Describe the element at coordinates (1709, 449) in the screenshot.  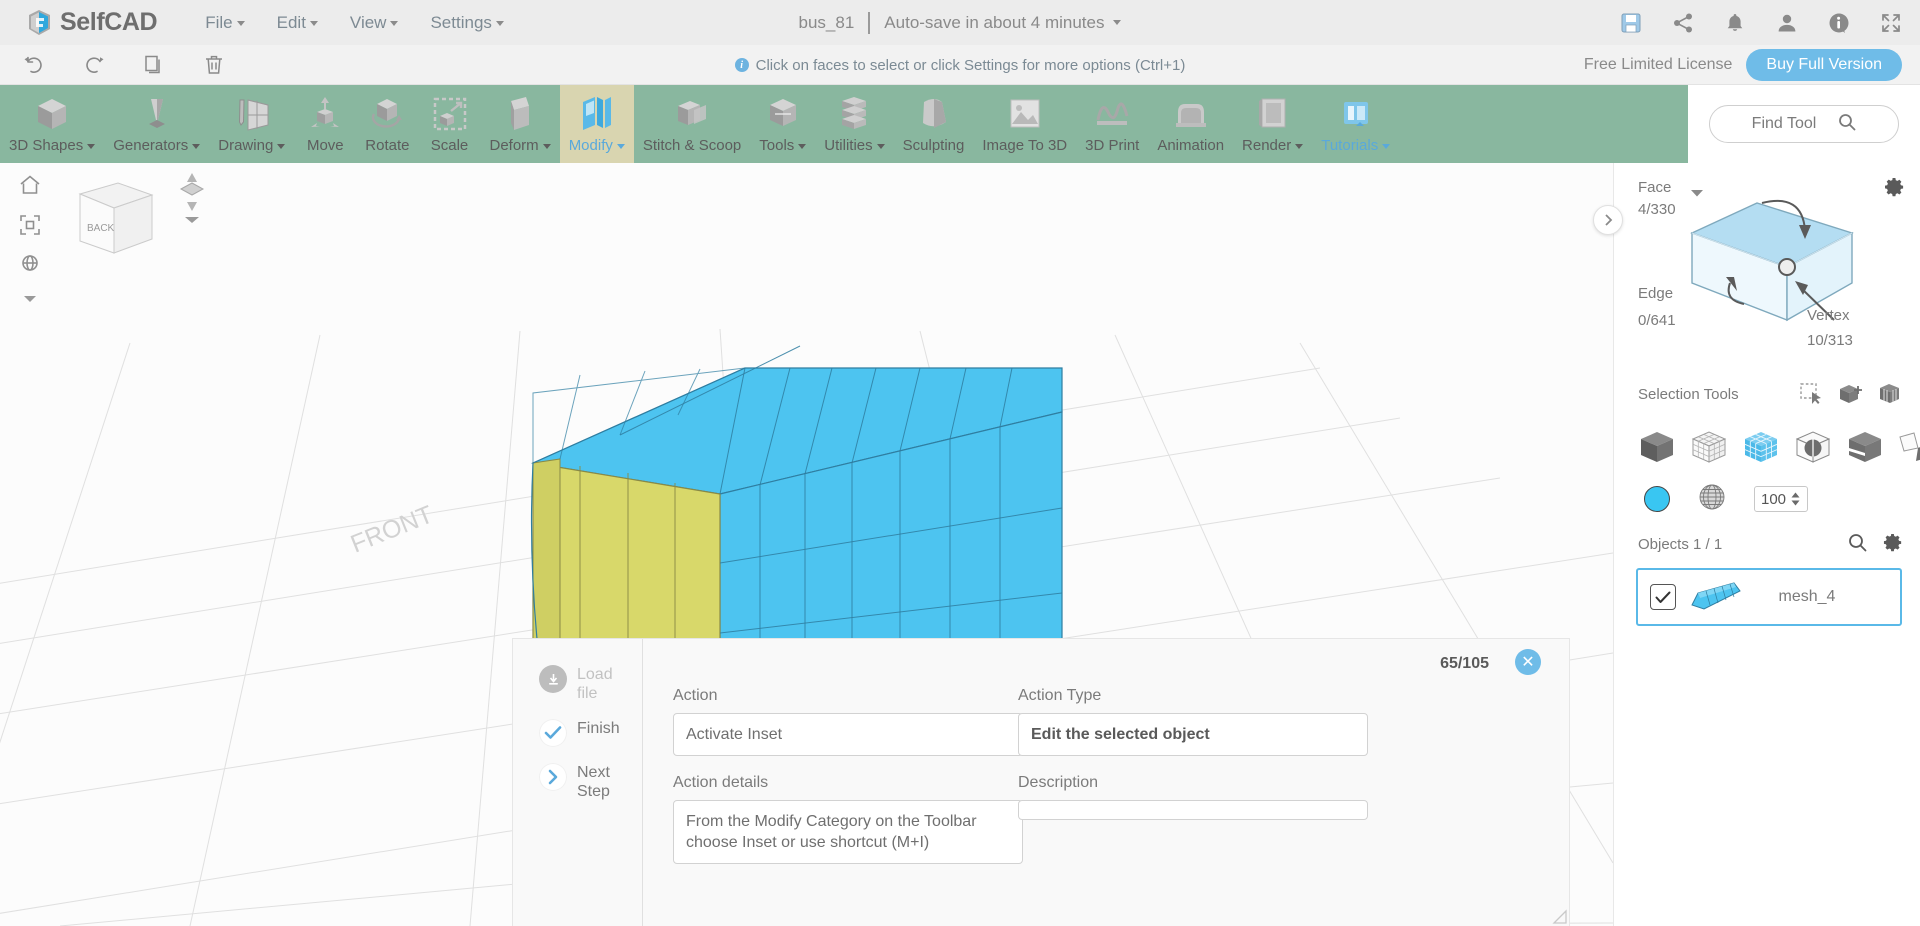
I see `wireframe-cube-select-icon` at that location.